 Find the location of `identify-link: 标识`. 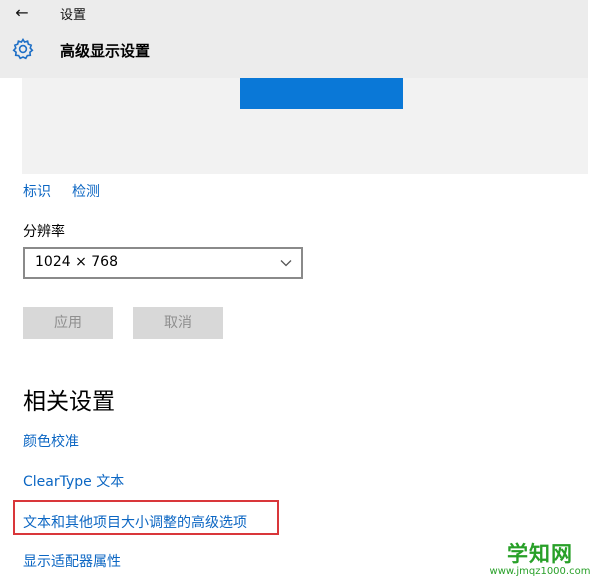

identify-link: 标识 is located at coordinates (37, 191).